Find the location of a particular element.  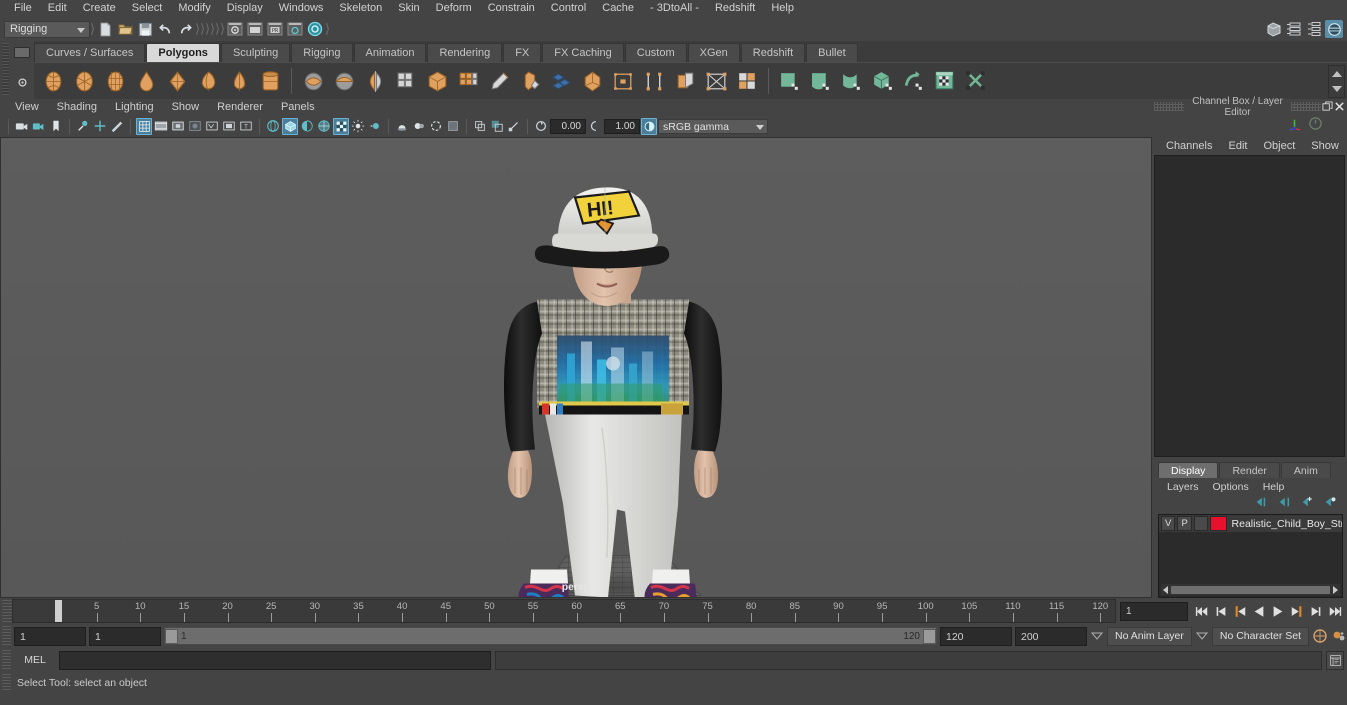

poly-plane-icon is located at coordinates (177, 81).